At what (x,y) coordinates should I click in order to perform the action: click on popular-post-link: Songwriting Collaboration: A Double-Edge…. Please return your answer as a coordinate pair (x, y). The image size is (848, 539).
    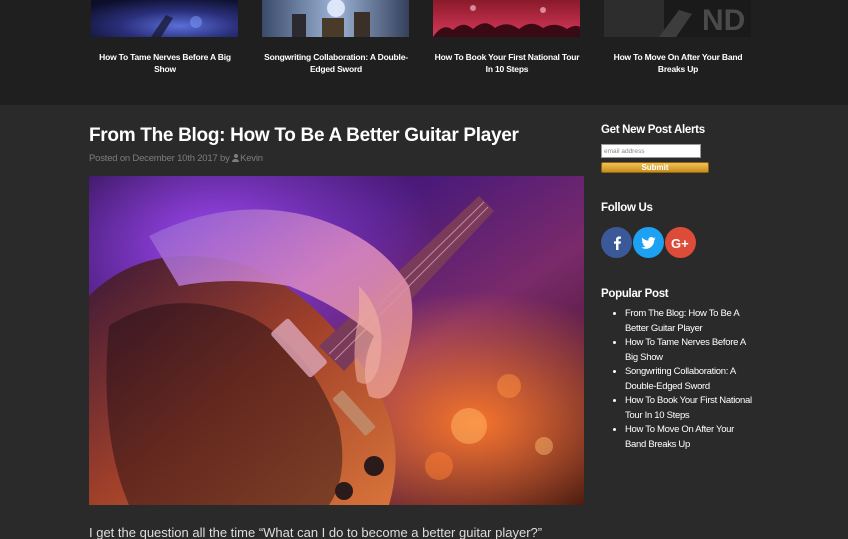
    Looking at the image, I should click on (680, 379).